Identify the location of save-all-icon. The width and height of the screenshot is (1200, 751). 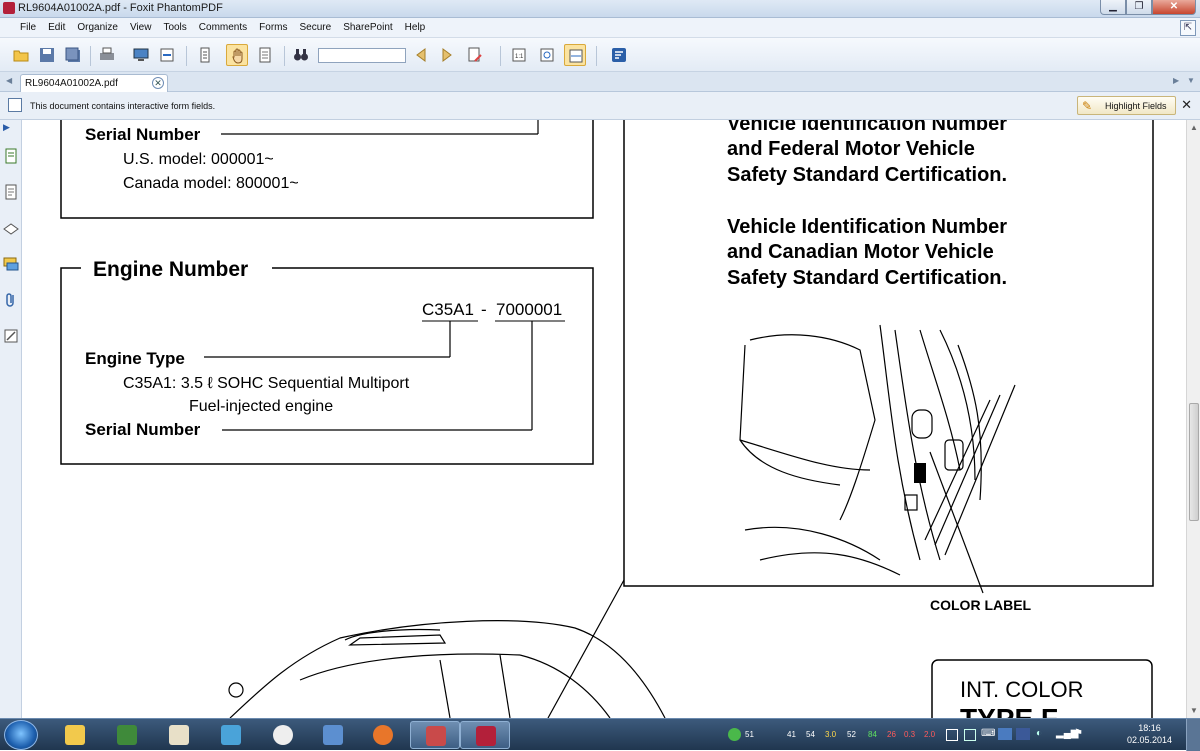
(72, 54).